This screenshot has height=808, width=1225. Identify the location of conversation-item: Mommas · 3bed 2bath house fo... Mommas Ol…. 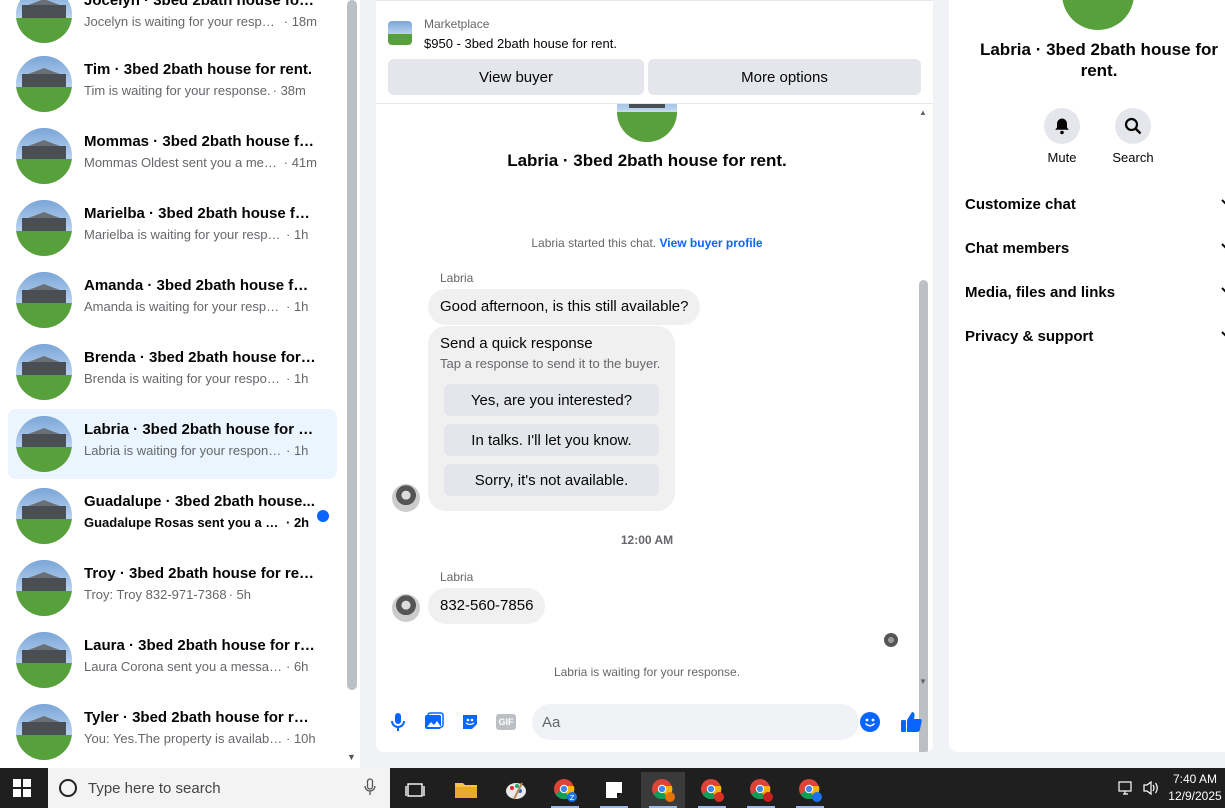
(172, 156).